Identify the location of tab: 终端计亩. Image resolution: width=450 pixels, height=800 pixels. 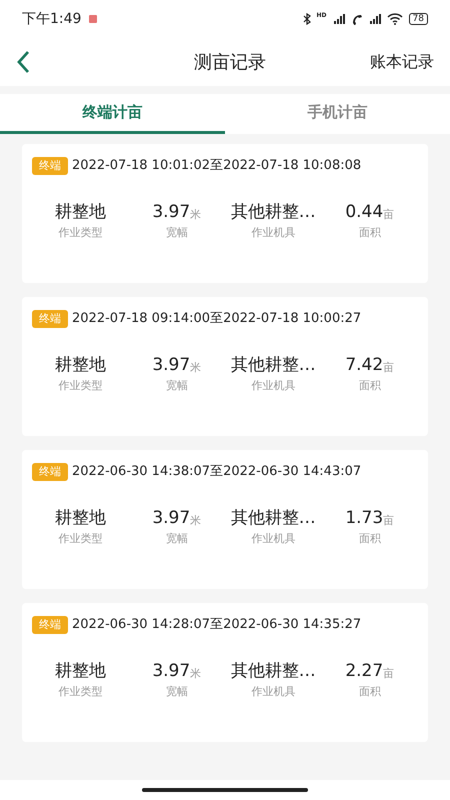
(112, 114).